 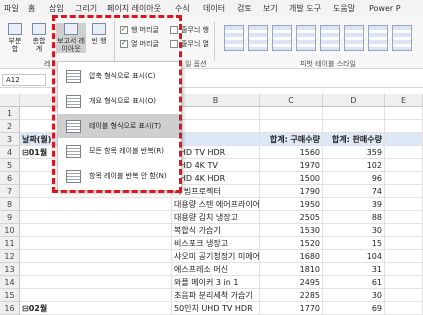 What do you see at coordinates (404, 100) in the screenshot?
I see `column-header-e: E` at bounding box center [404, 100].